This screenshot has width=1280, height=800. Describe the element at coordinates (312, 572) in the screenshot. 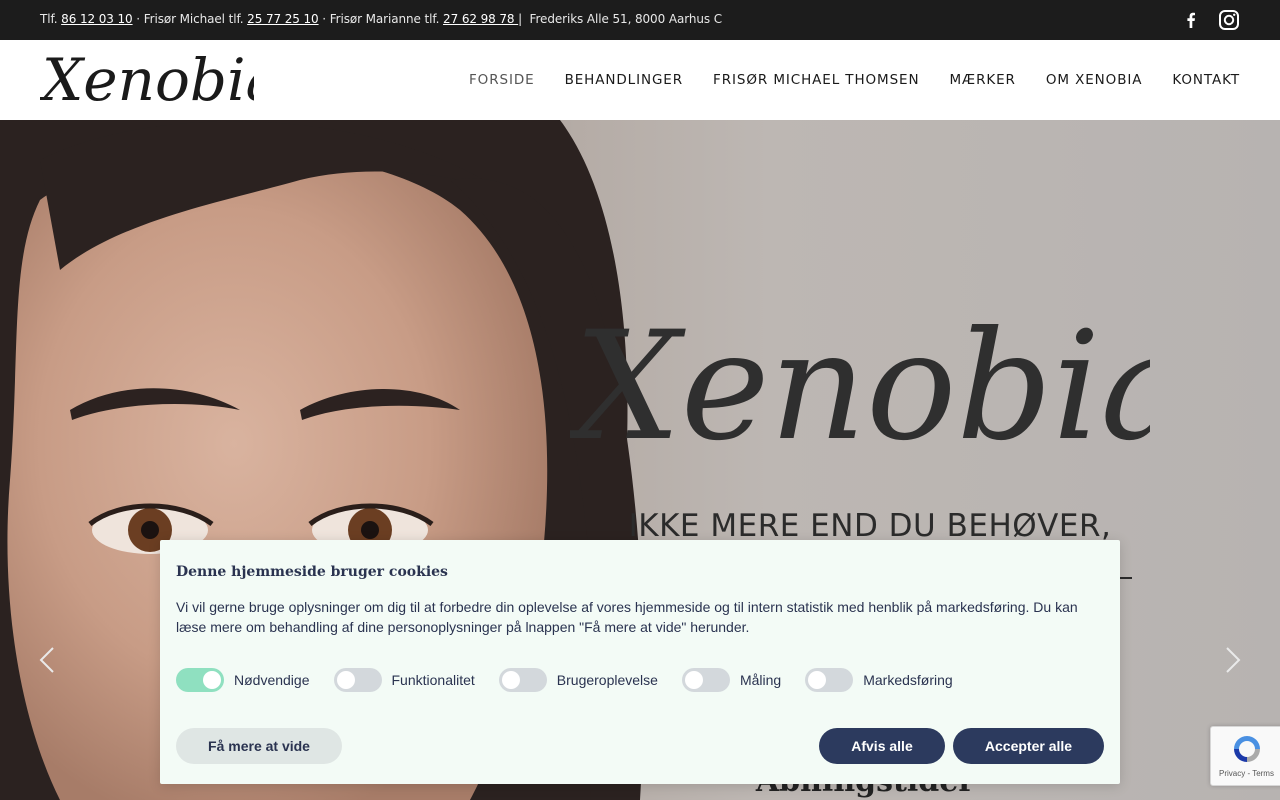

I see `cookie-title: Denne hjemmeside bruger cookies` at that location.